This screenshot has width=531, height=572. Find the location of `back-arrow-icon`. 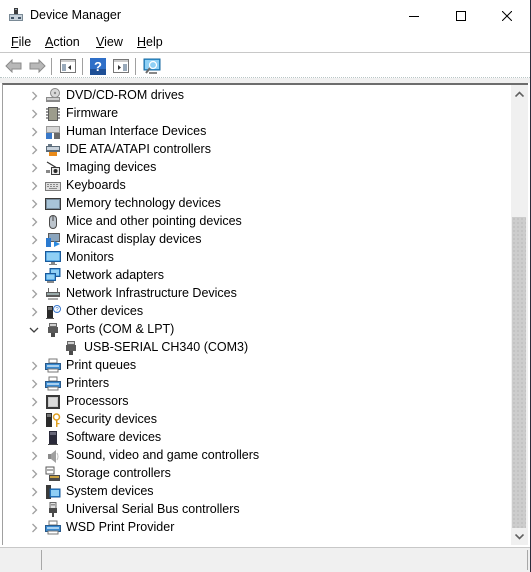

back-arrow-icon is located at coordinates (13, 66).